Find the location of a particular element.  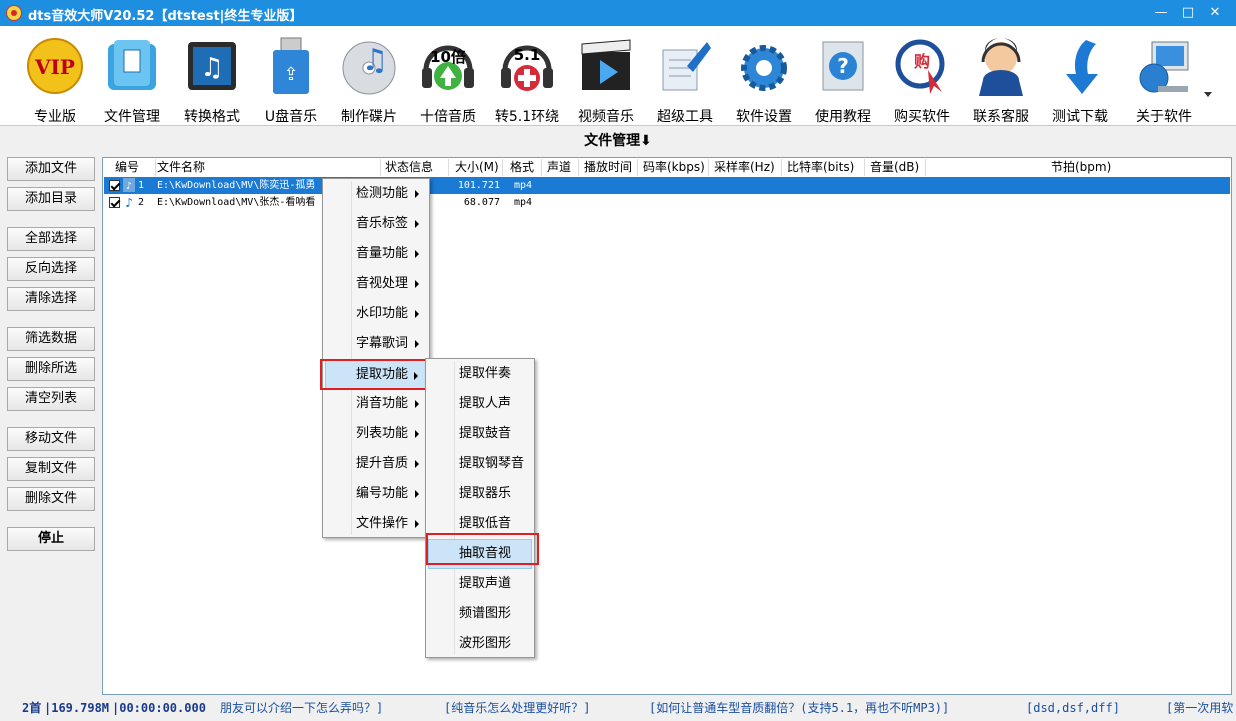

clear-list-button: 清空列表 is located at coordinates (51, 399).